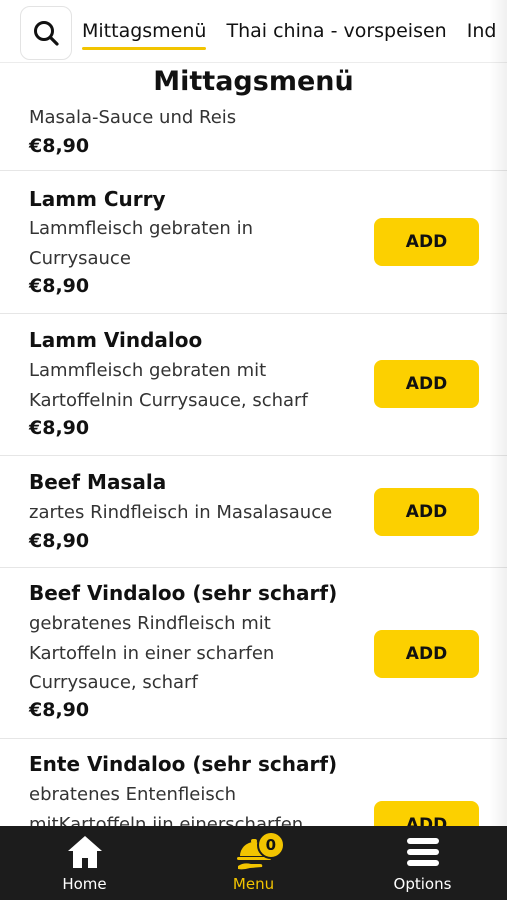 The height and width of the screenshot is (900, 507). I want to click on hamburger-menu-icon, so click(422, 852).